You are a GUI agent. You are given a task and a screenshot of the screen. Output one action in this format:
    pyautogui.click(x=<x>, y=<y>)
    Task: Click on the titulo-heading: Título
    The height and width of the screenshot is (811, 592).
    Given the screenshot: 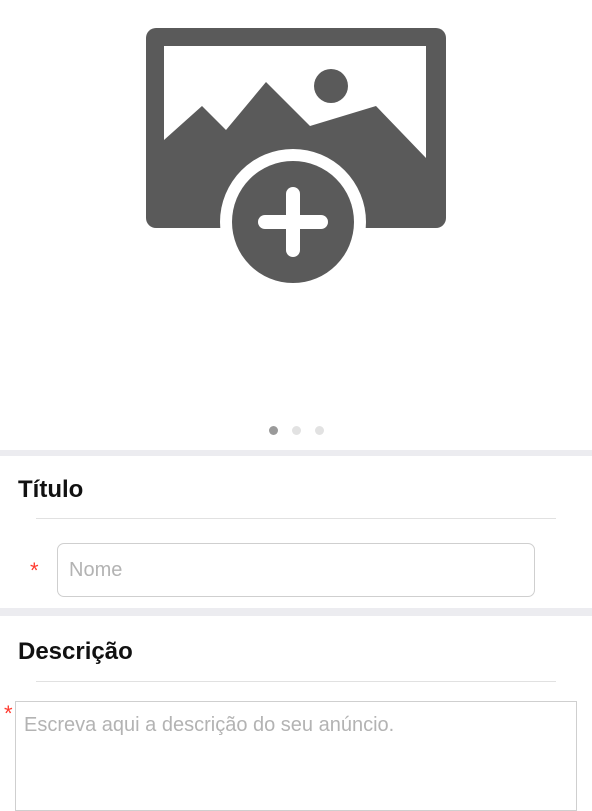 What is the action you would take?
    pyautogui.click(x=51, y=489)
    